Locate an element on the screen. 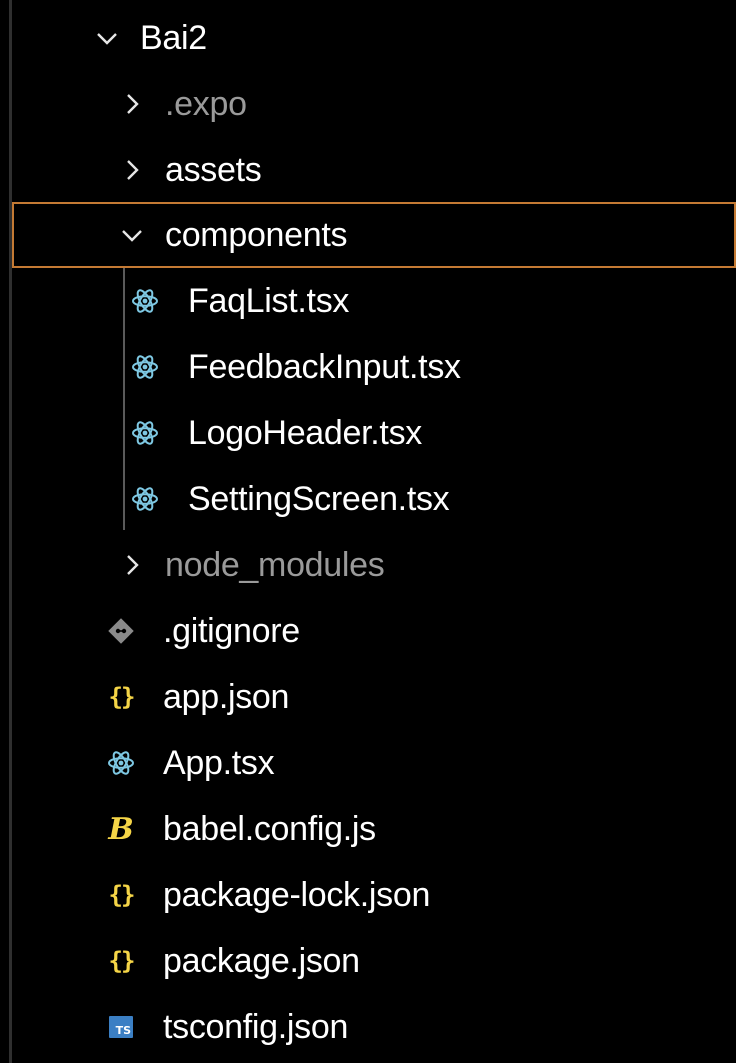  file-babel-config: B babel.config.js is located at coordinates (374, 829).